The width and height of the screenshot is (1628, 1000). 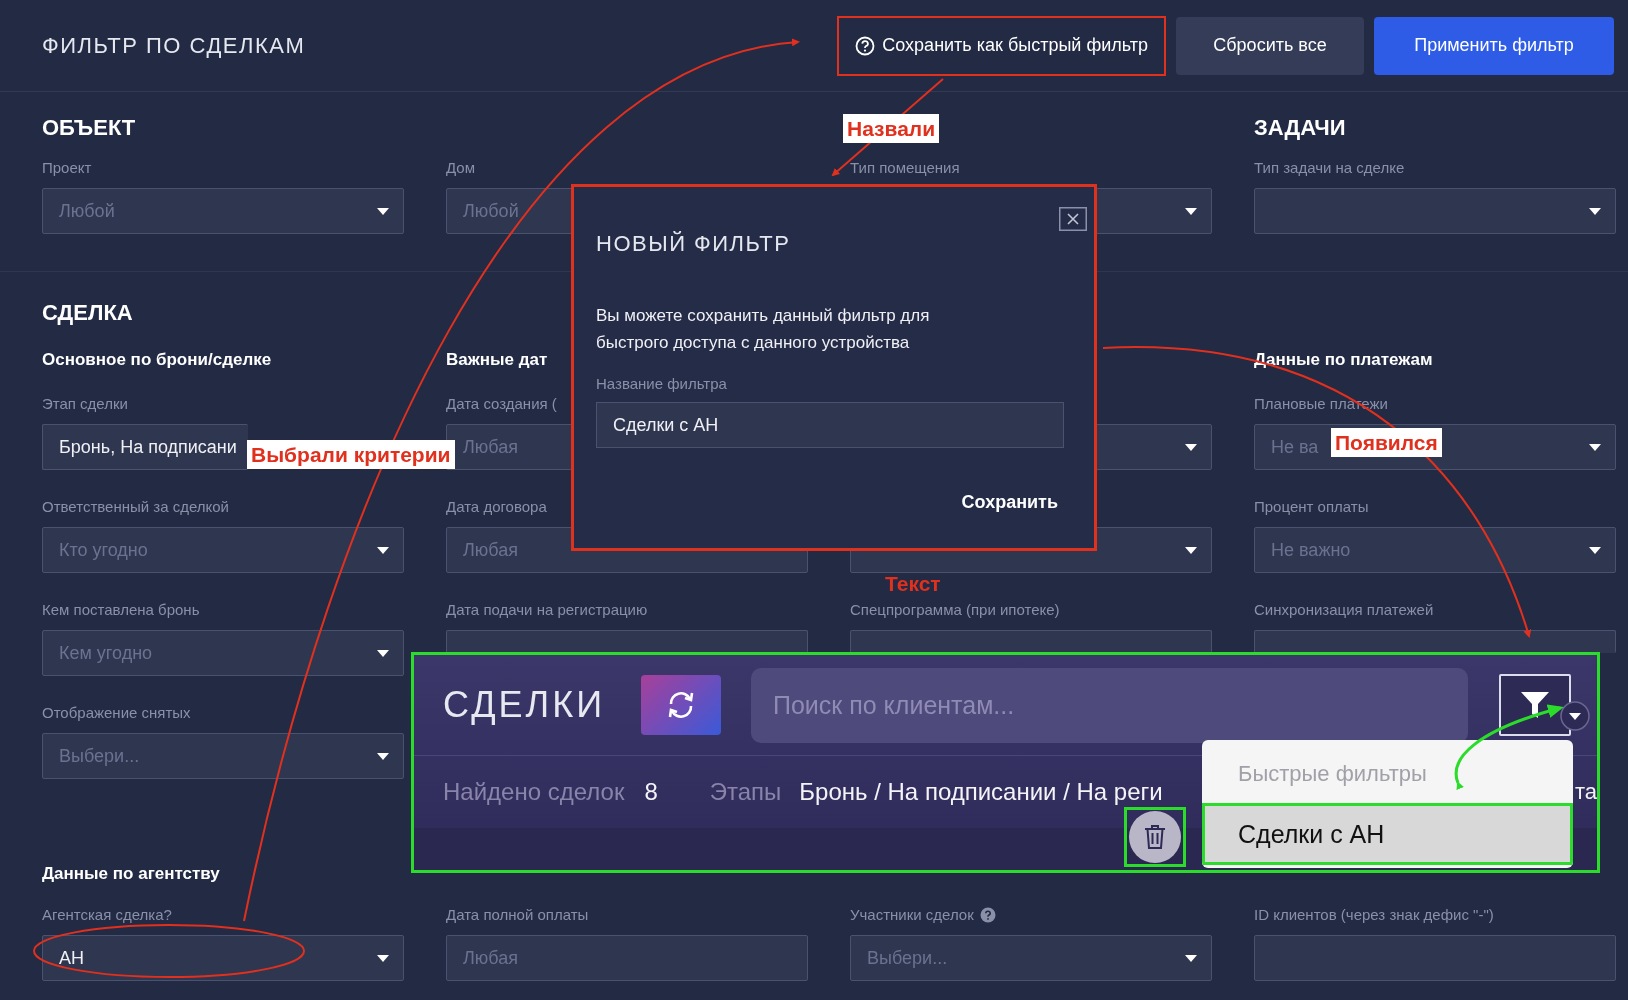 What do you see at coordinates (547, 610) in the screenshot?
I see `field-label: Дата подачи на регистрацию` at bounding box center [547, 610].